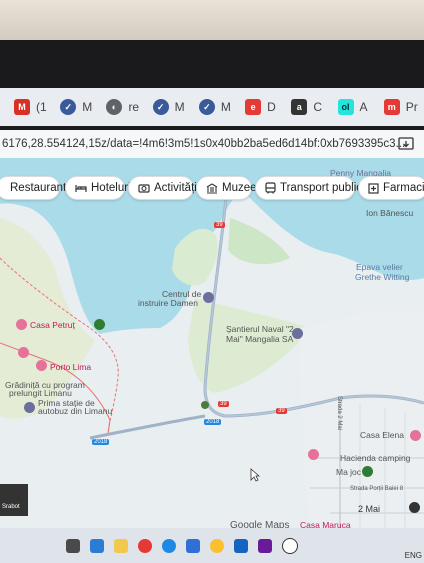 The width and height of the screenshot is (424, 563). What do you see at coordinates (382, 435) in the screenshot?
I see `map-label-casa-elena: Casa Elena` at bounding box center [382, 435].